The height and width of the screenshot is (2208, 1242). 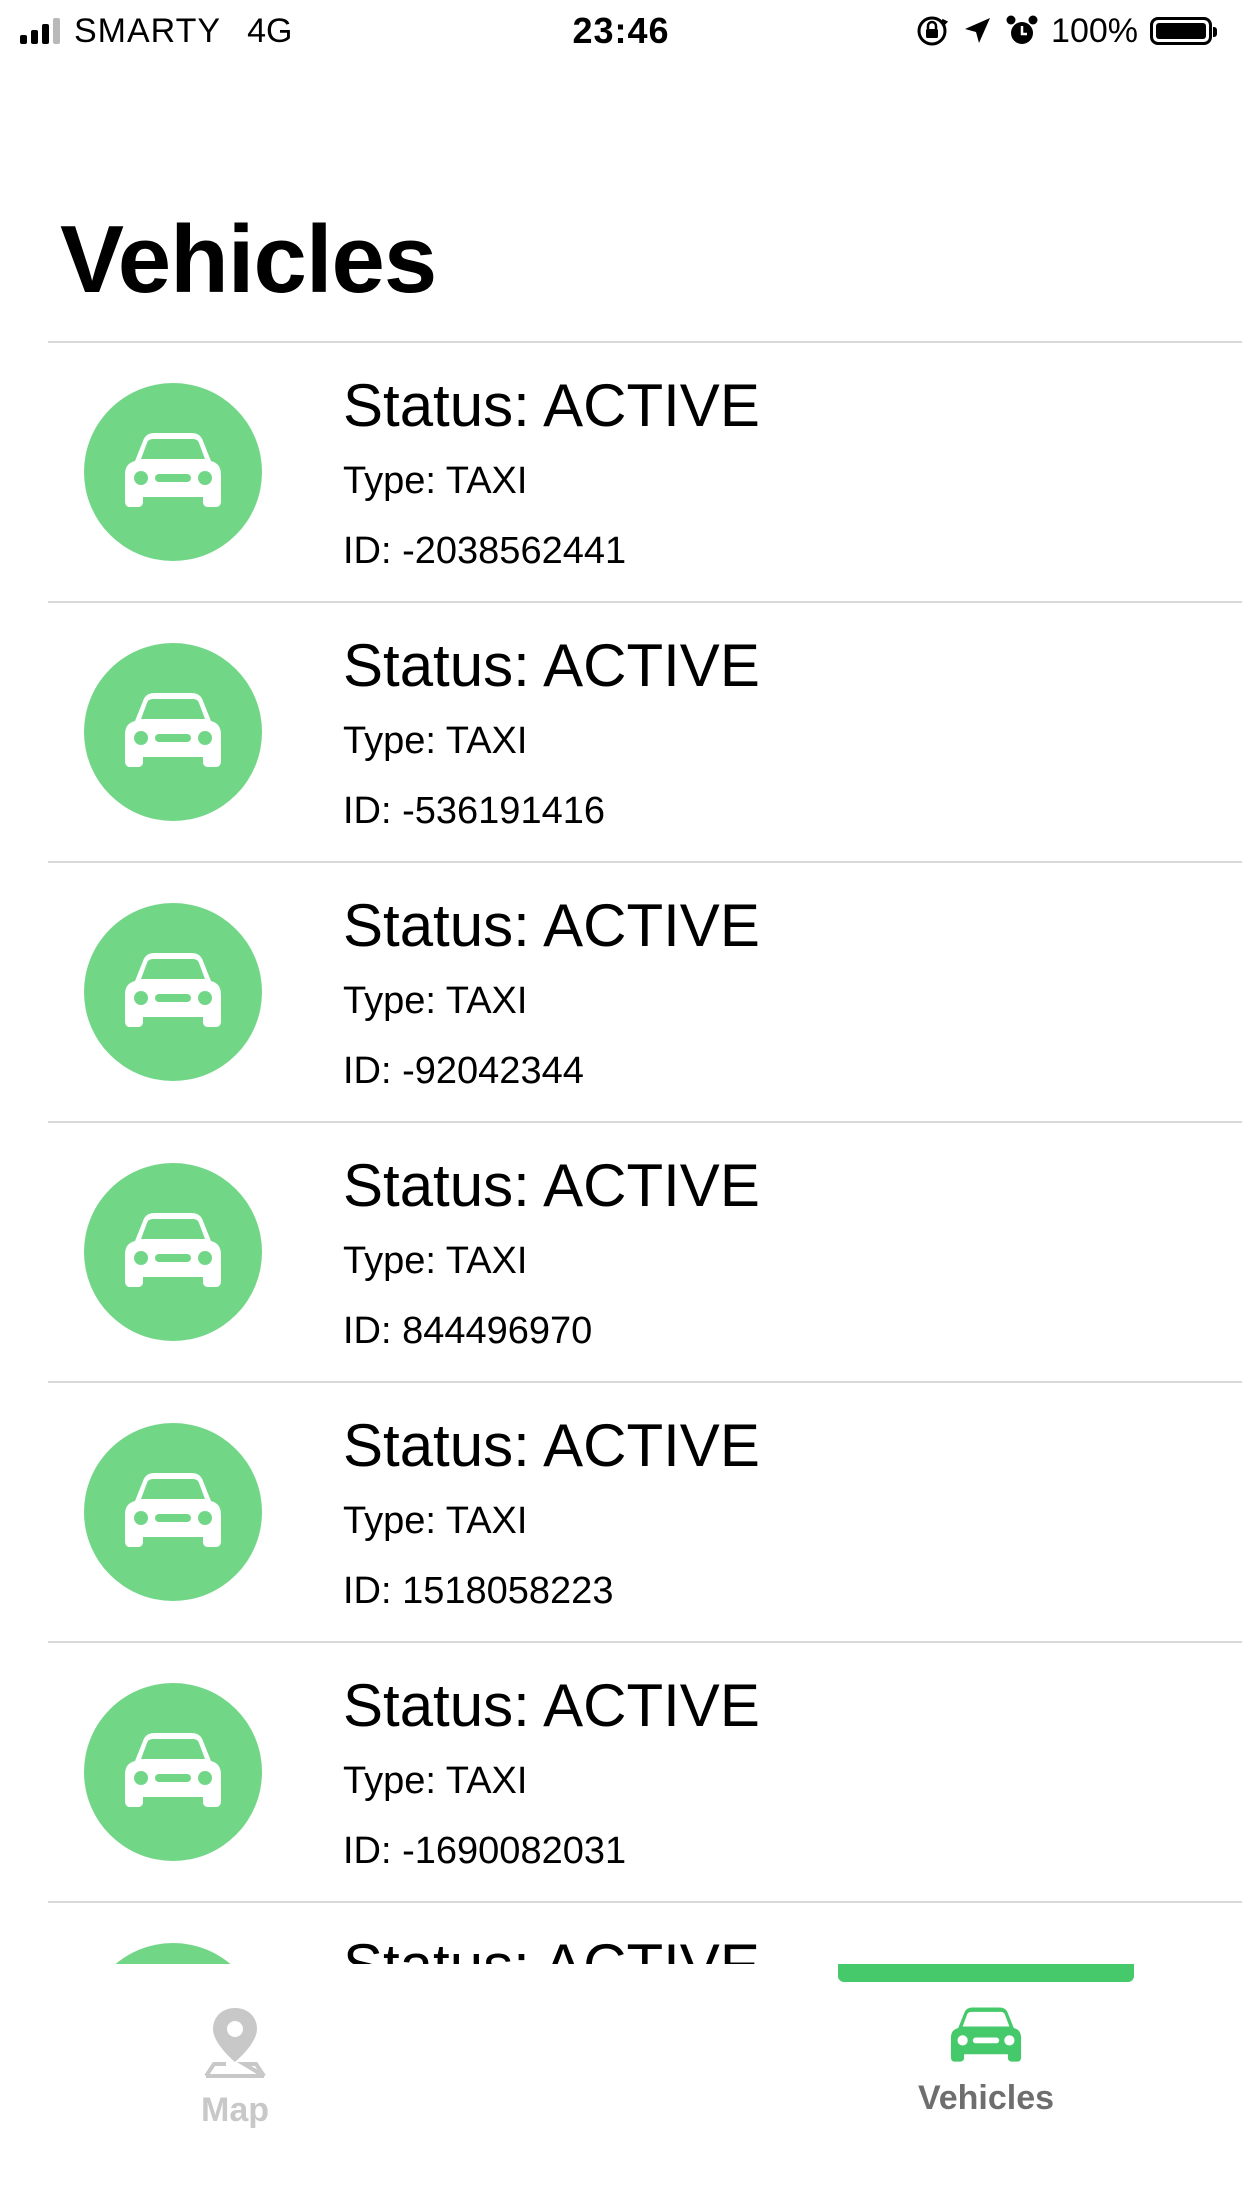 I want to click on vehicle-id: ID: -1690082031, so click(x=485, y=1851).